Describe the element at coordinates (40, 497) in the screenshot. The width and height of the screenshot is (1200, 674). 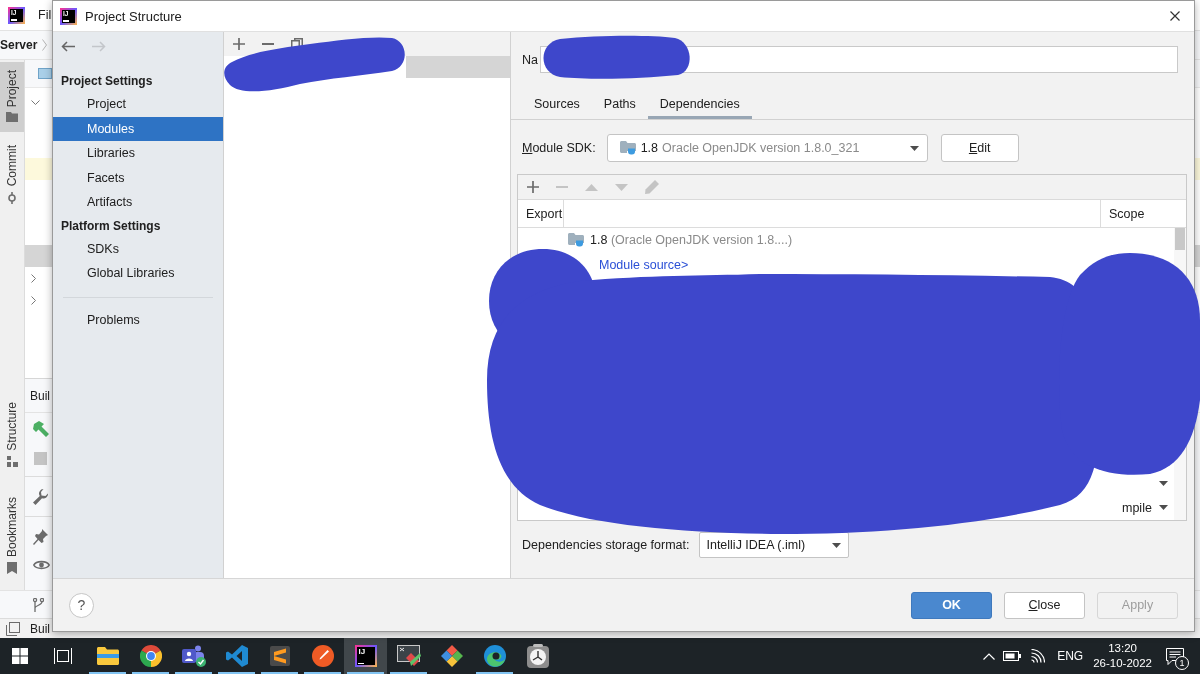
I see `wrench-icon` at that location.